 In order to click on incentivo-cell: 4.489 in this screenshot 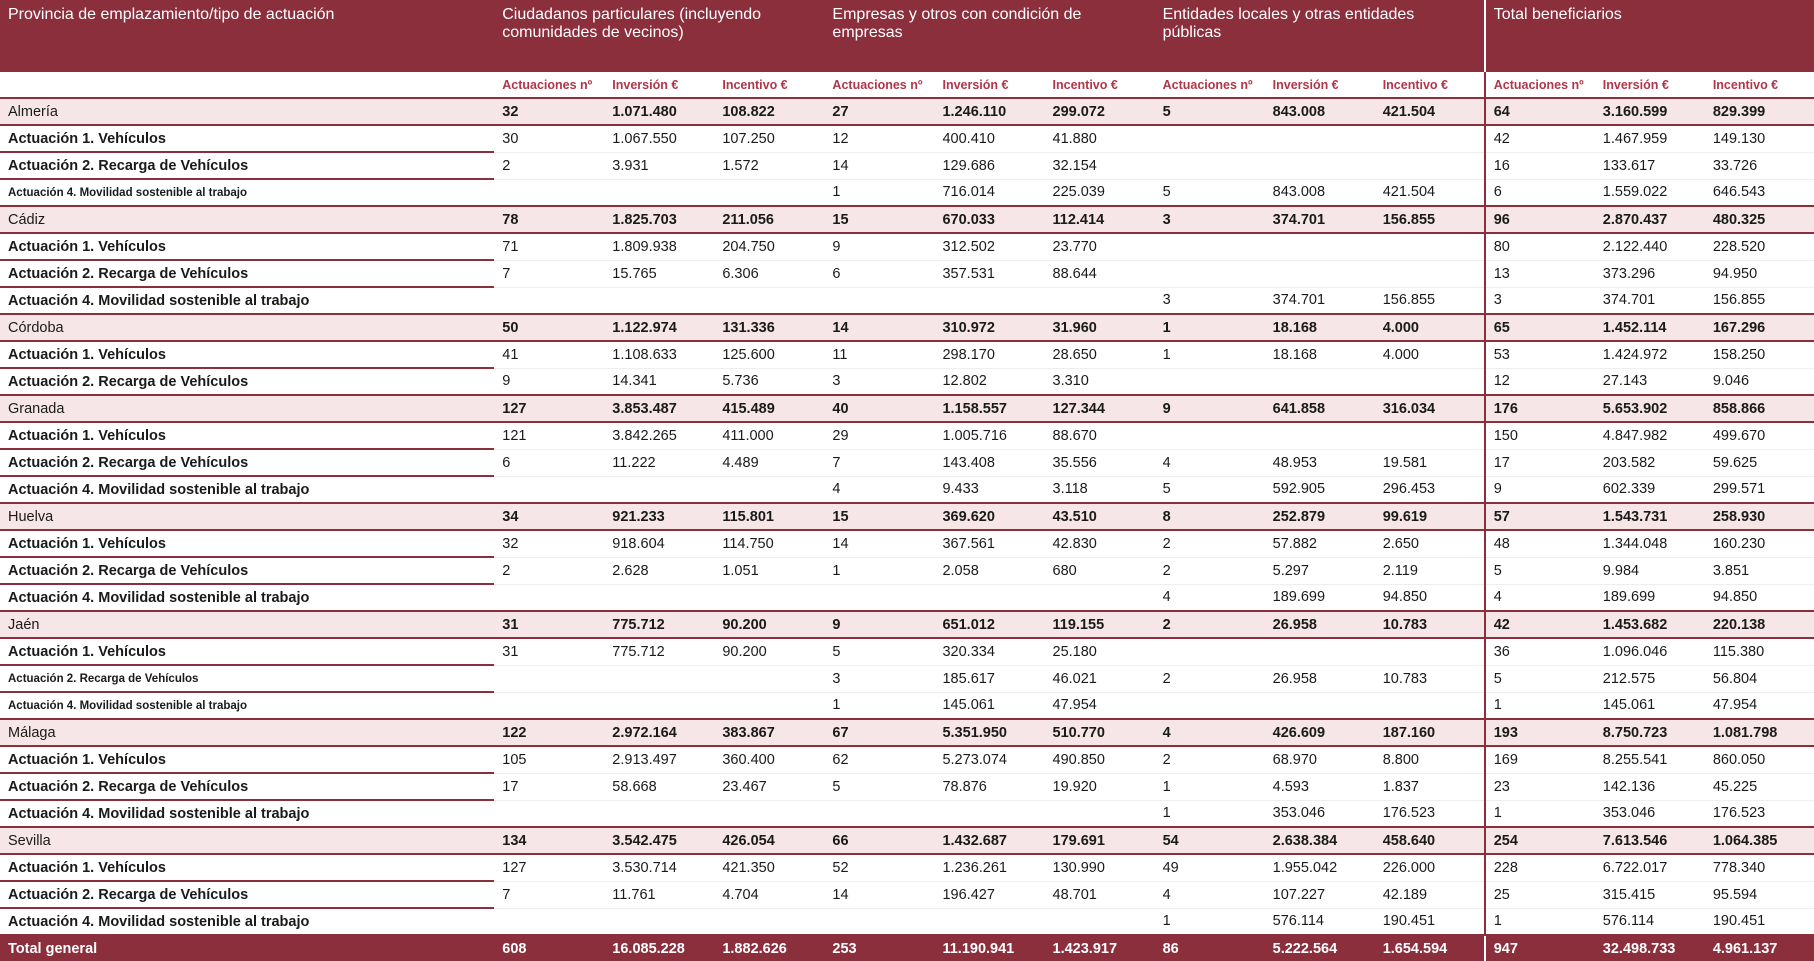, I will do `click(769, 463)`.